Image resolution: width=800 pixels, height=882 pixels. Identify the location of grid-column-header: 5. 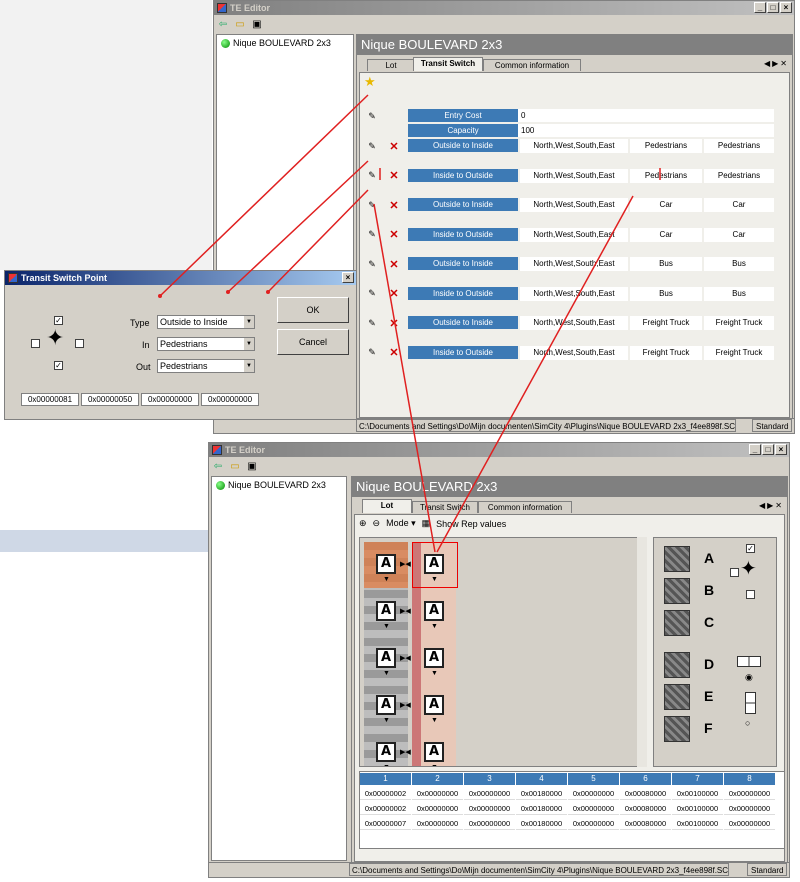
(593, 779).